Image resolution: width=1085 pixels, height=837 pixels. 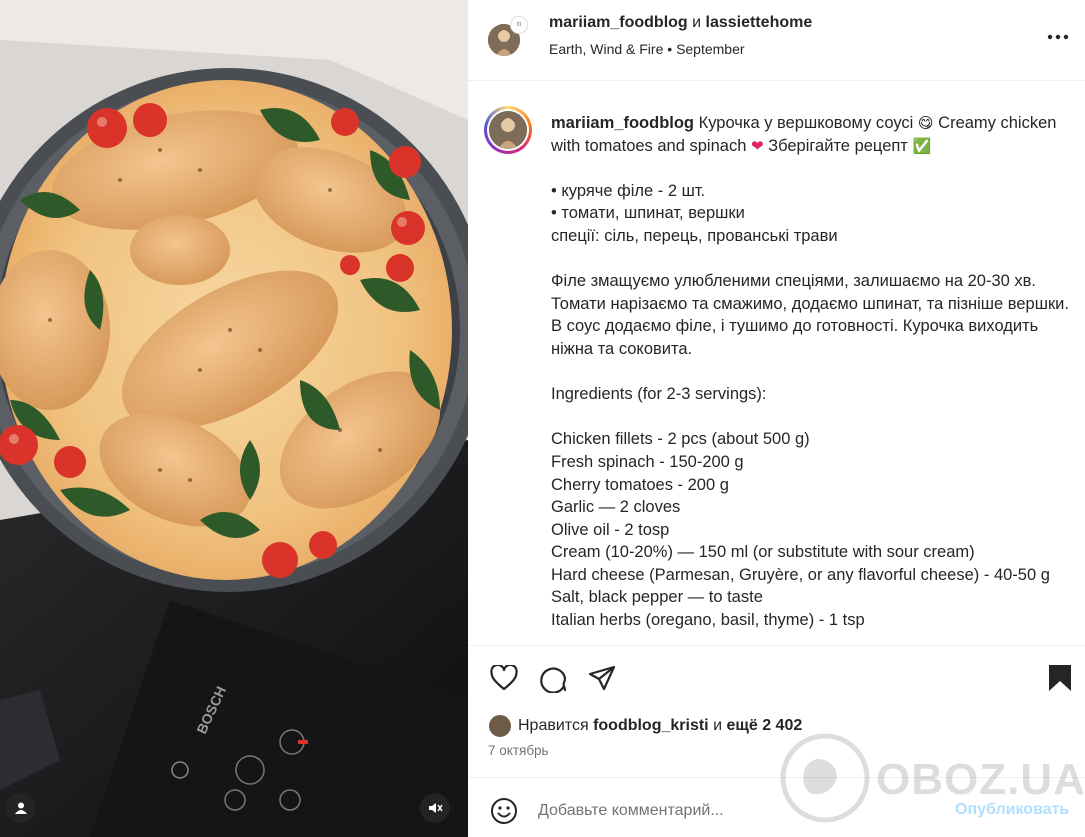 I want to click on yum-emoji-icon: 😋, so click(x=925, y=123).